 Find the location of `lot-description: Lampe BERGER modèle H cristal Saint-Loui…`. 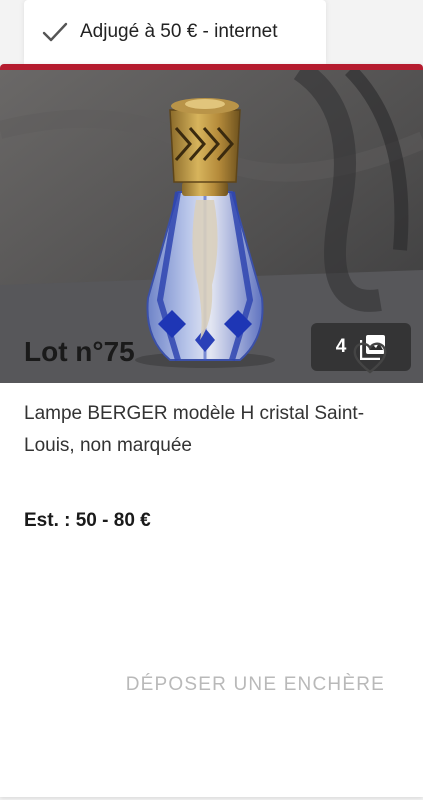

lot-description: Lampe BERGER modèle H cristal Saint-Loui… is located at coordinates (194, 429).